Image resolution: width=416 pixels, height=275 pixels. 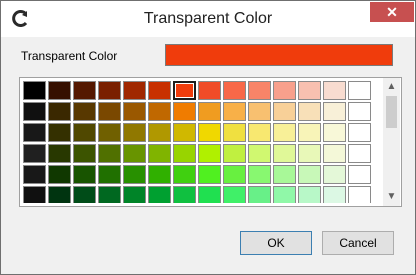 I want to click on window-title: Transparent Color, so click(x=208, y=18).